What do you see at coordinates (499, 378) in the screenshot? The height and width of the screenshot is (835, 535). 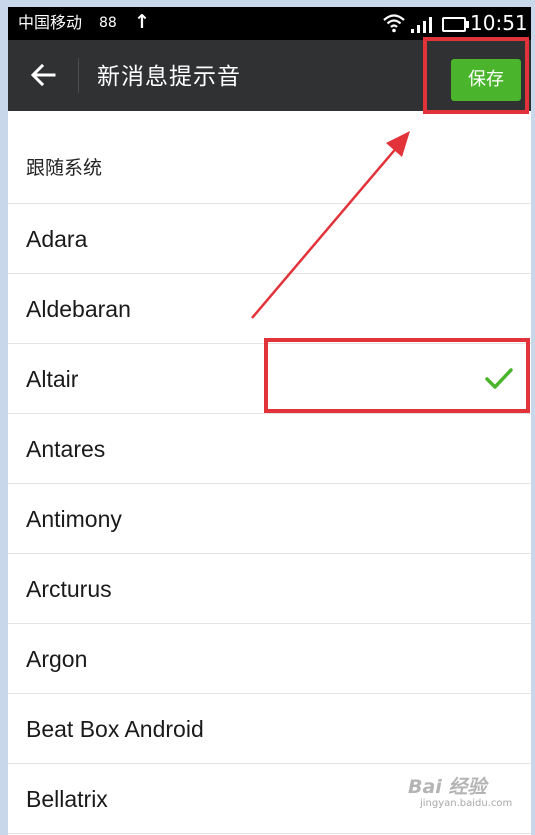 I see `check-icon` at bounding box center [499, 378].